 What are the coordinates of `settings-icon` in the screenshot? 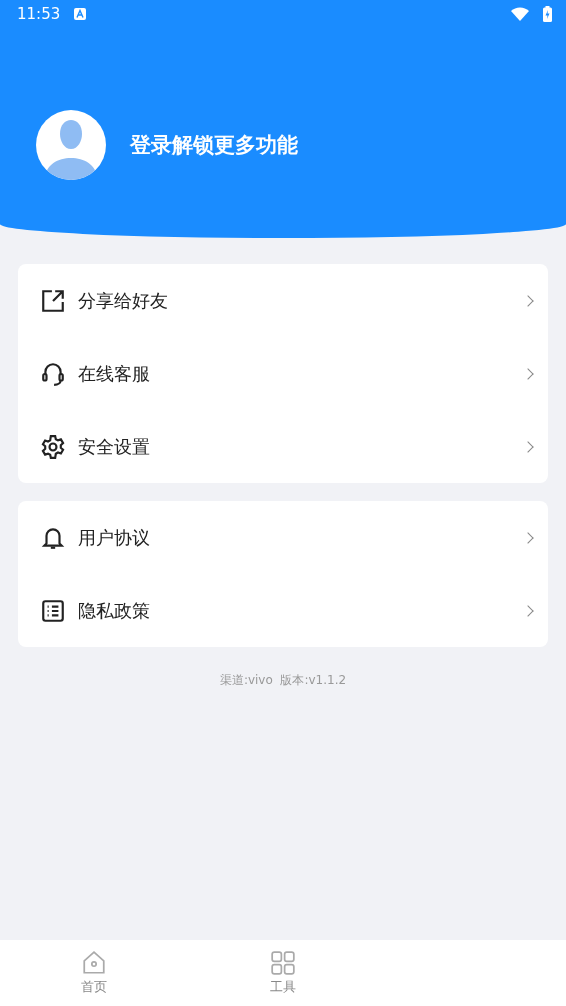 It's located at (53, 446).